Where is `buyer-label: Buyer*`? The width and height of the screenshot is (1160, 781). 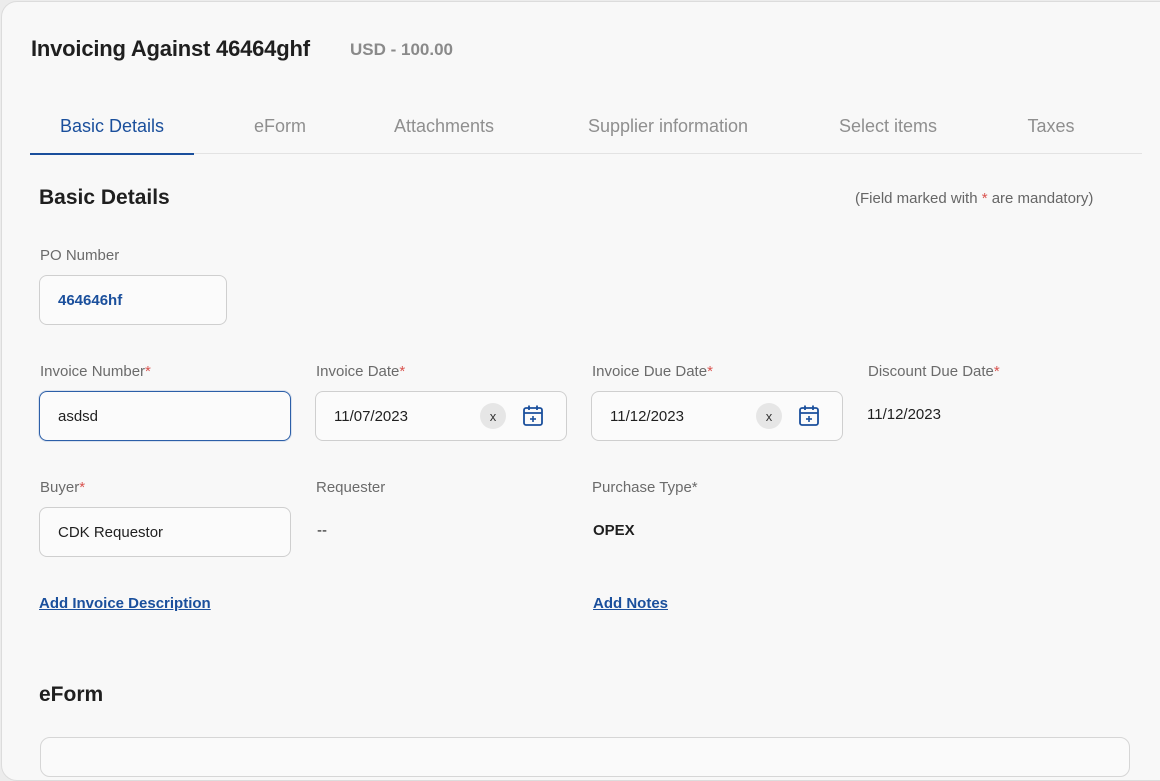 buyer-label: Buyer* is located at coordinates (62, 487).